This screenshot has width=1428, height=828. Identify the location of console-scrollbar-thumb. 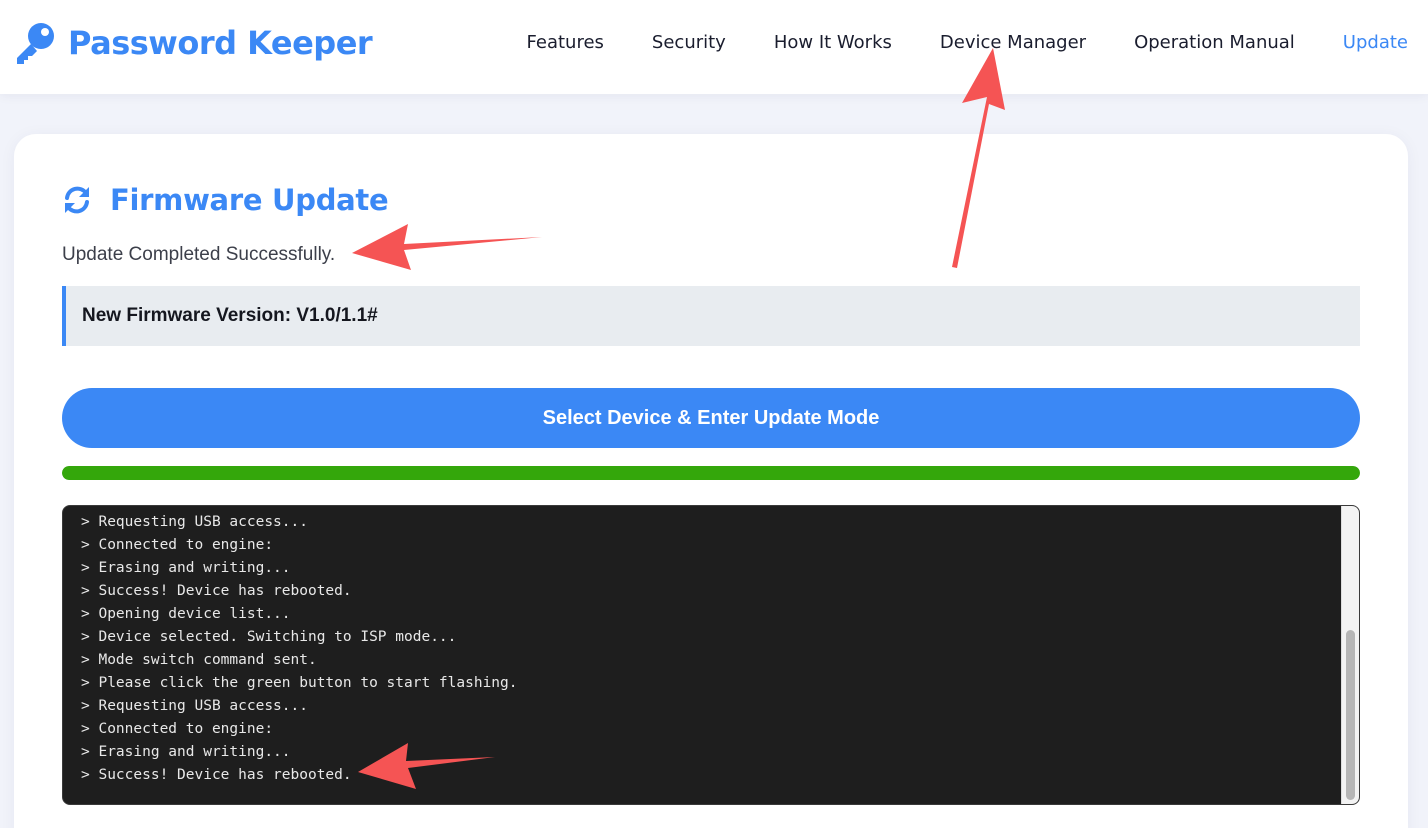
(1350, 715).